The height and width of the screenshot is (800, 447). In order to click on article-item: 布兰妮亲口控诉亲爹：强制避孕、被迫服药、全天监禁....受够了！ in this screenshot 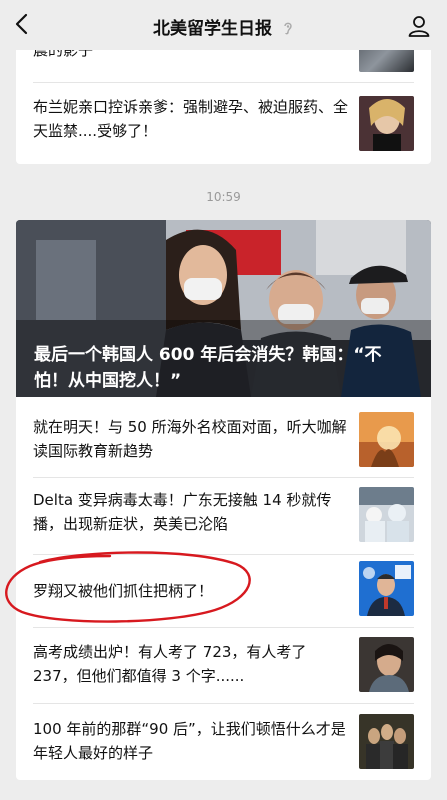, I will do `click(223, 123)`.